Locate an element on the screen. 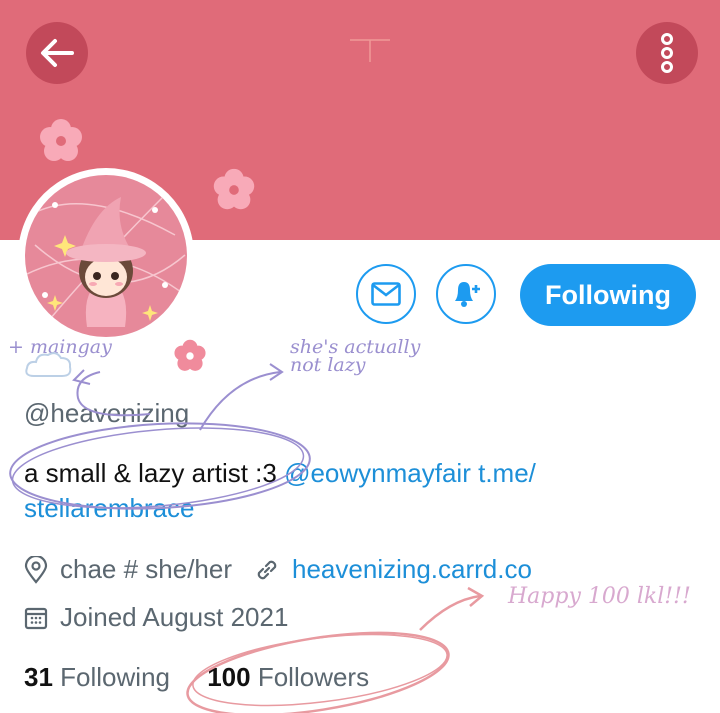  location-pin-icon is located at coordinates (36, 569).